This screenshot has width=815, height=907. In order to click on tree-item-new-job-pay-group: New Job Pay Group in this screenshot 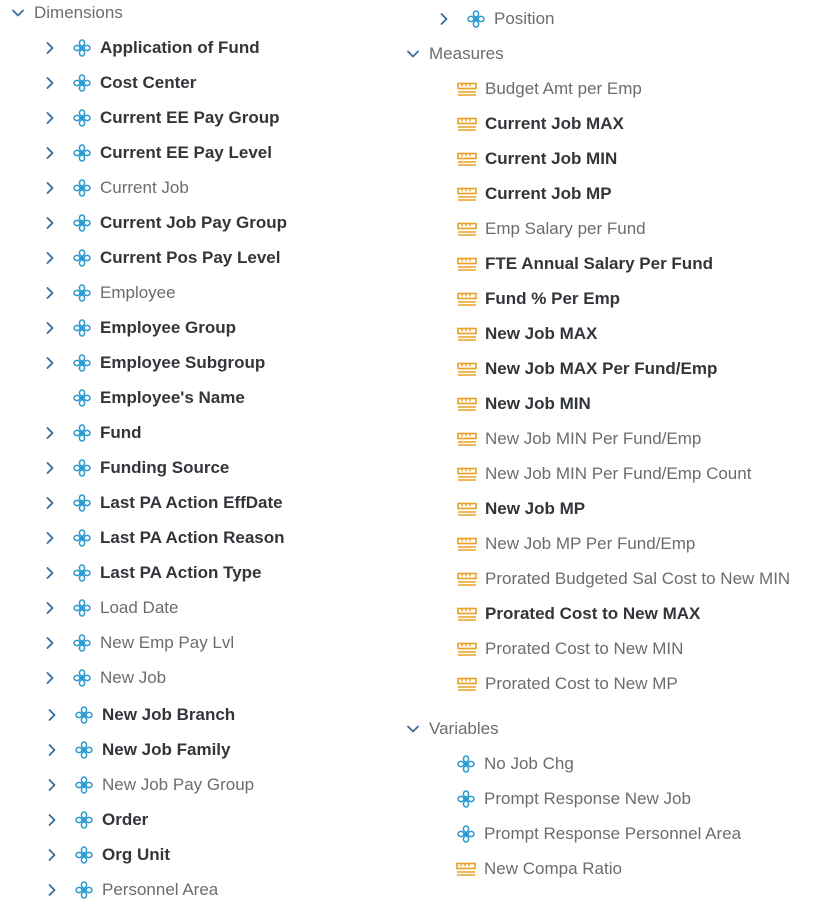, I will do `click(149, 784)`.